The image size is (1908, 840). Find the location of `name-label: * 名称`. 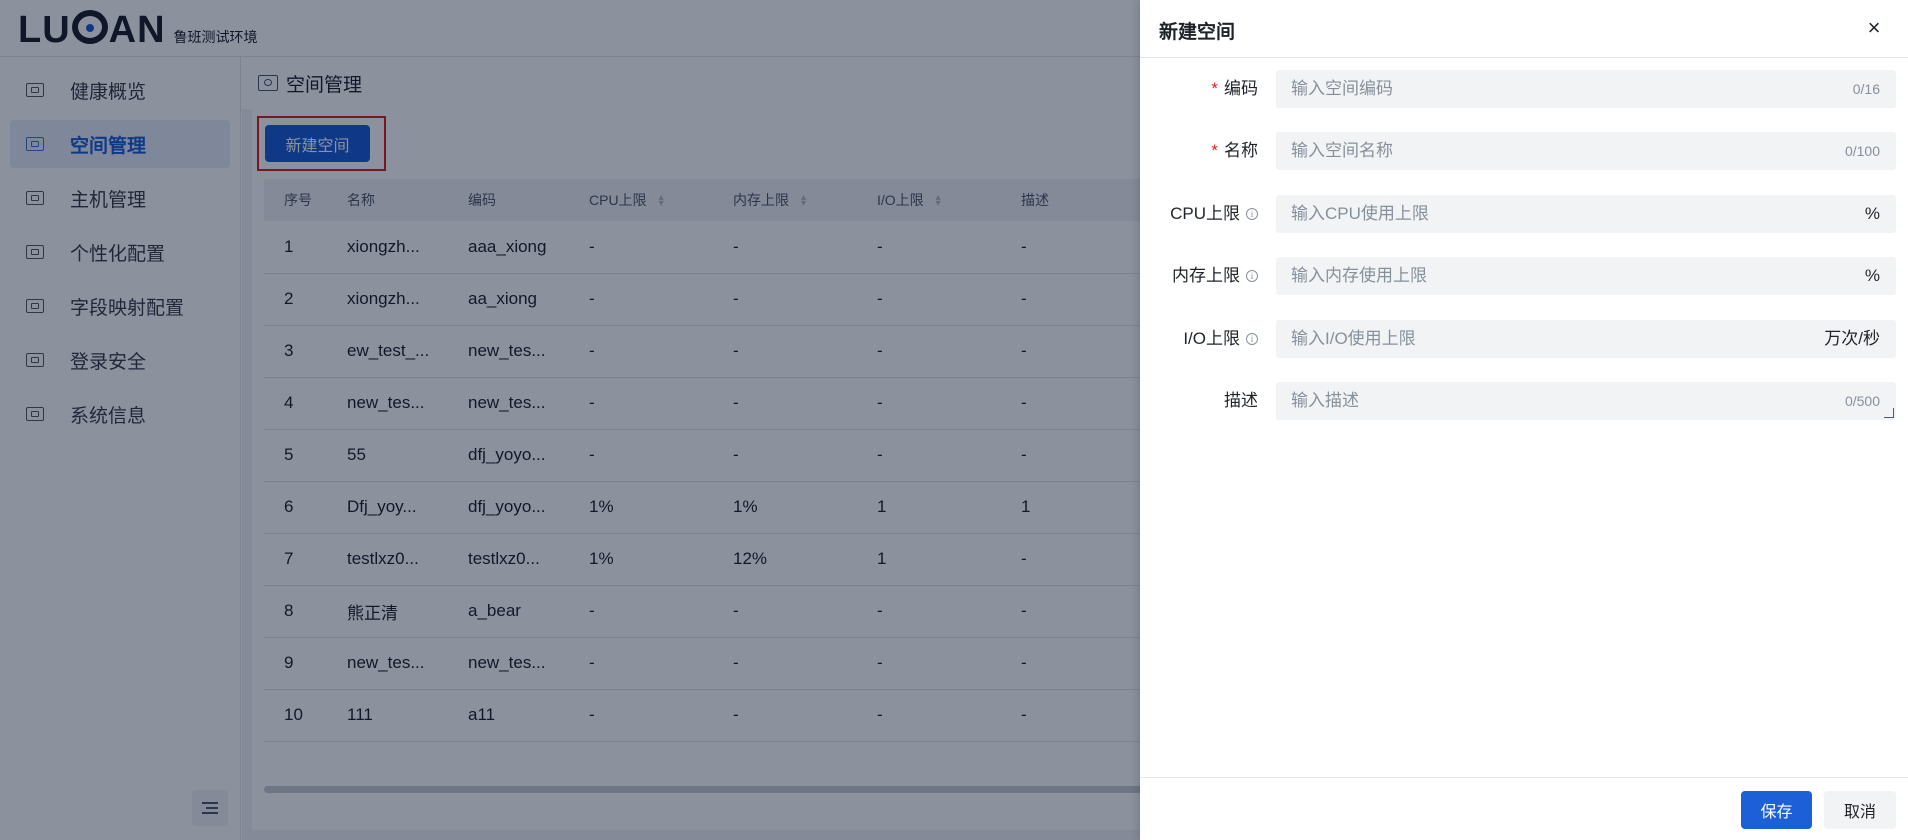

name-label: * 名称 is located at coordinates (1199, 151).